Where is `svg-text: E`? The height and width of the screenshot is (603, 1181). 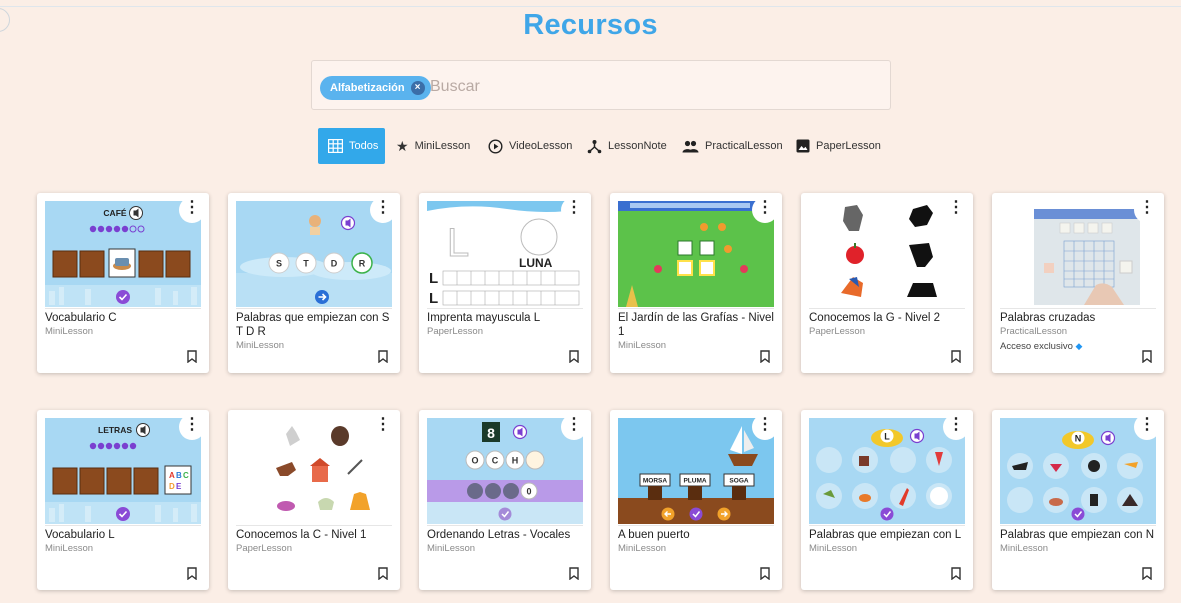
svg-text: E is located at coordinates (179, 486).